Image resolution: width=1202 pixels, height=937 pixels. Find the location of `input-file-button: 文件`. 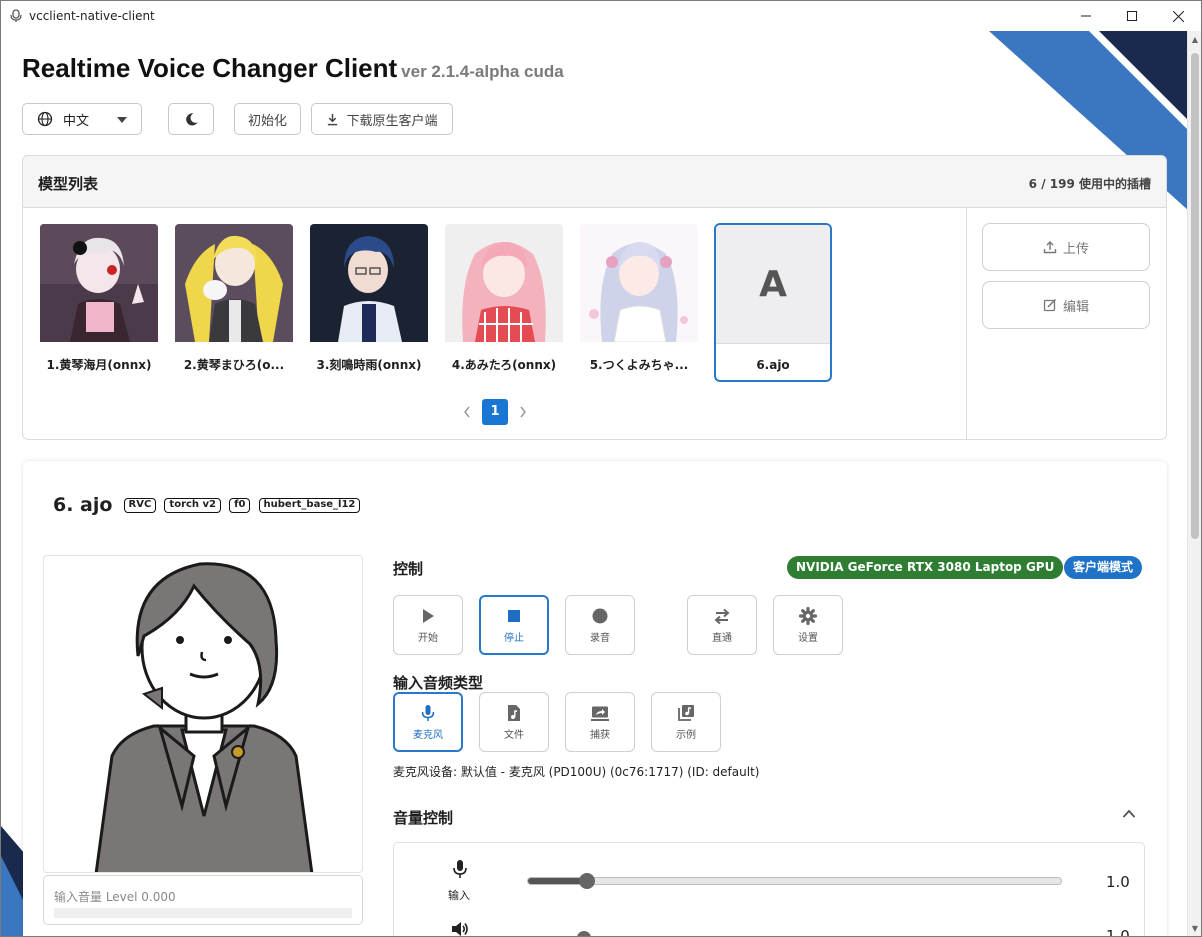

input-file-button: 文件 is located at coordinates (514, 722).